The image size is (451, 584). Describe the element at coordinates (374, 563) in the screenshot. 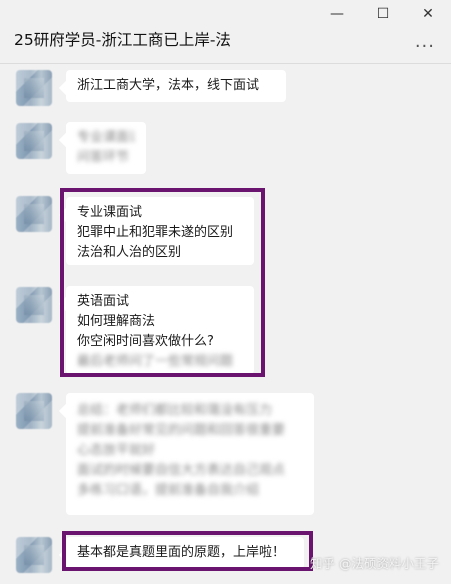

I see `watermark: 知乎 @法硕资料小王子` at that location.